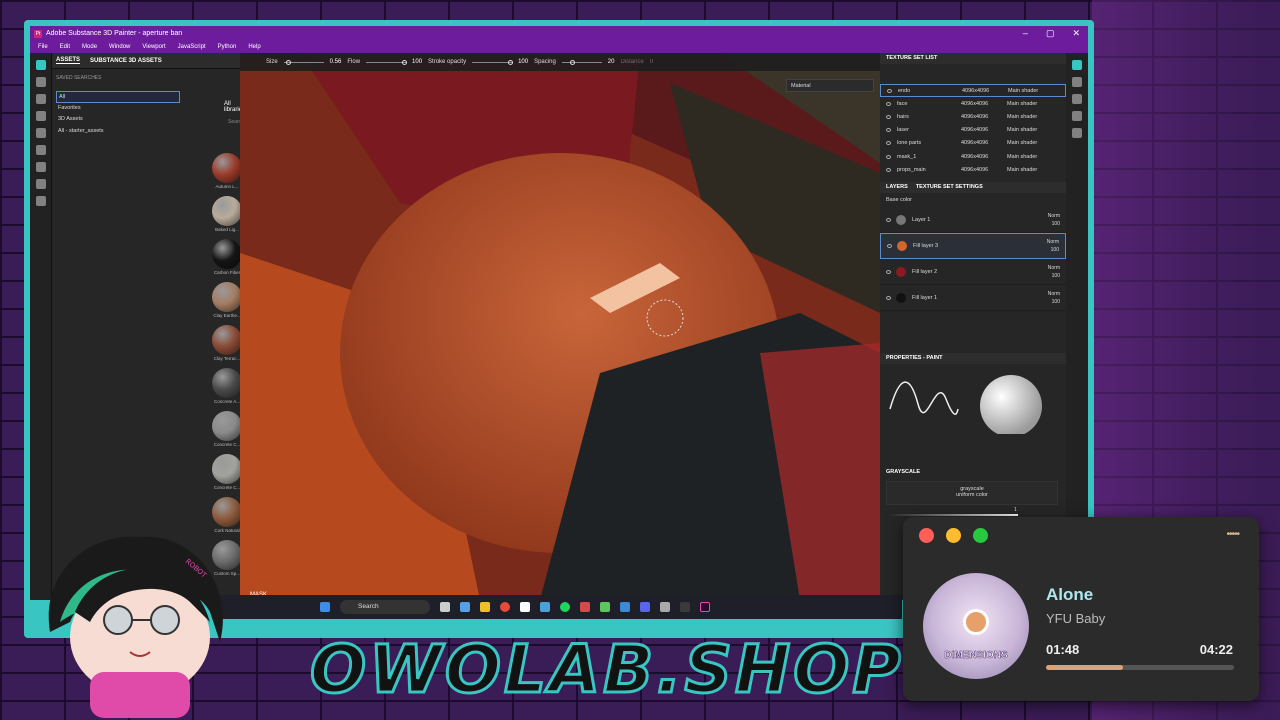 This screenshot has height=720, width=1280. Describe the element at coordinates (973, 91) in the screenshot. I see `texture-set-row: endo 4096x4096 Main shader` at that location.